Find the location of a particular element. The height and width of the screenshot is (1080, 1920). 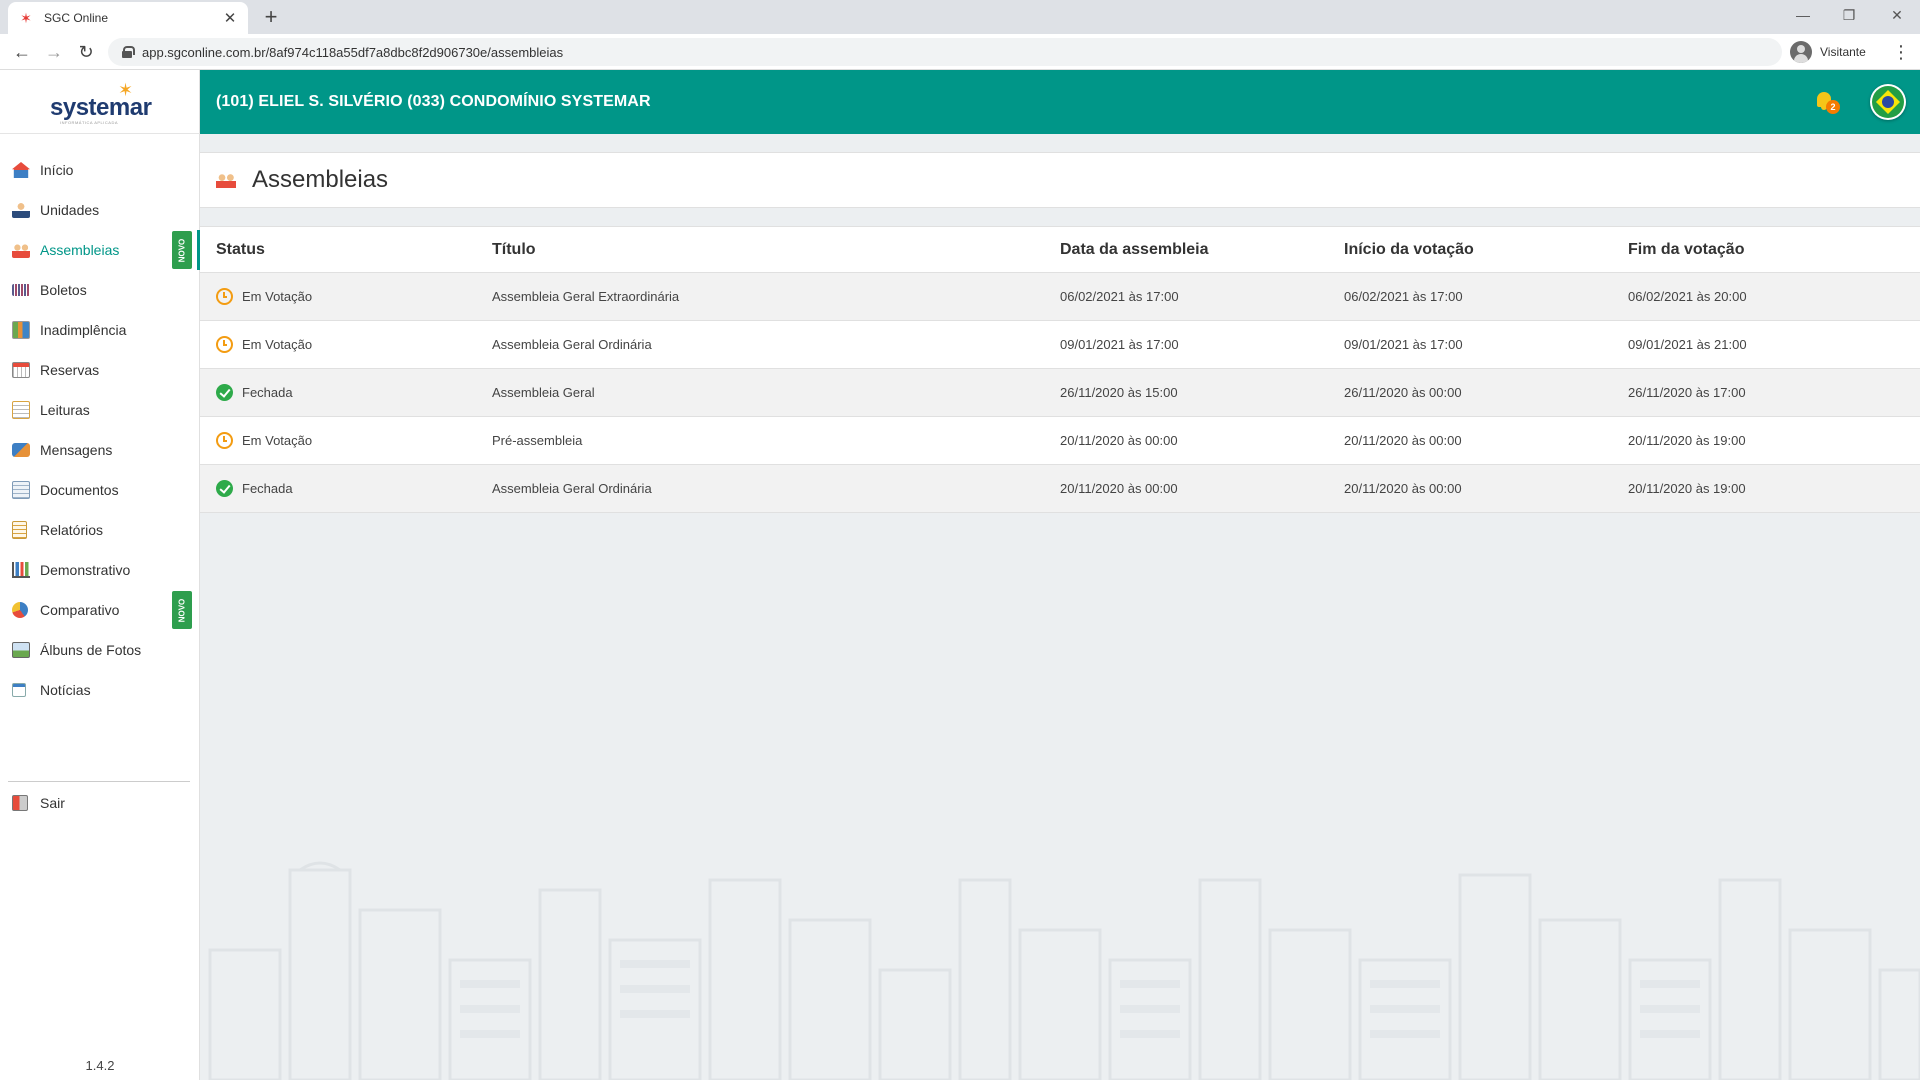

sidebar-item-inadimplencia: Inadimplência is located at coordinates (100, 330).